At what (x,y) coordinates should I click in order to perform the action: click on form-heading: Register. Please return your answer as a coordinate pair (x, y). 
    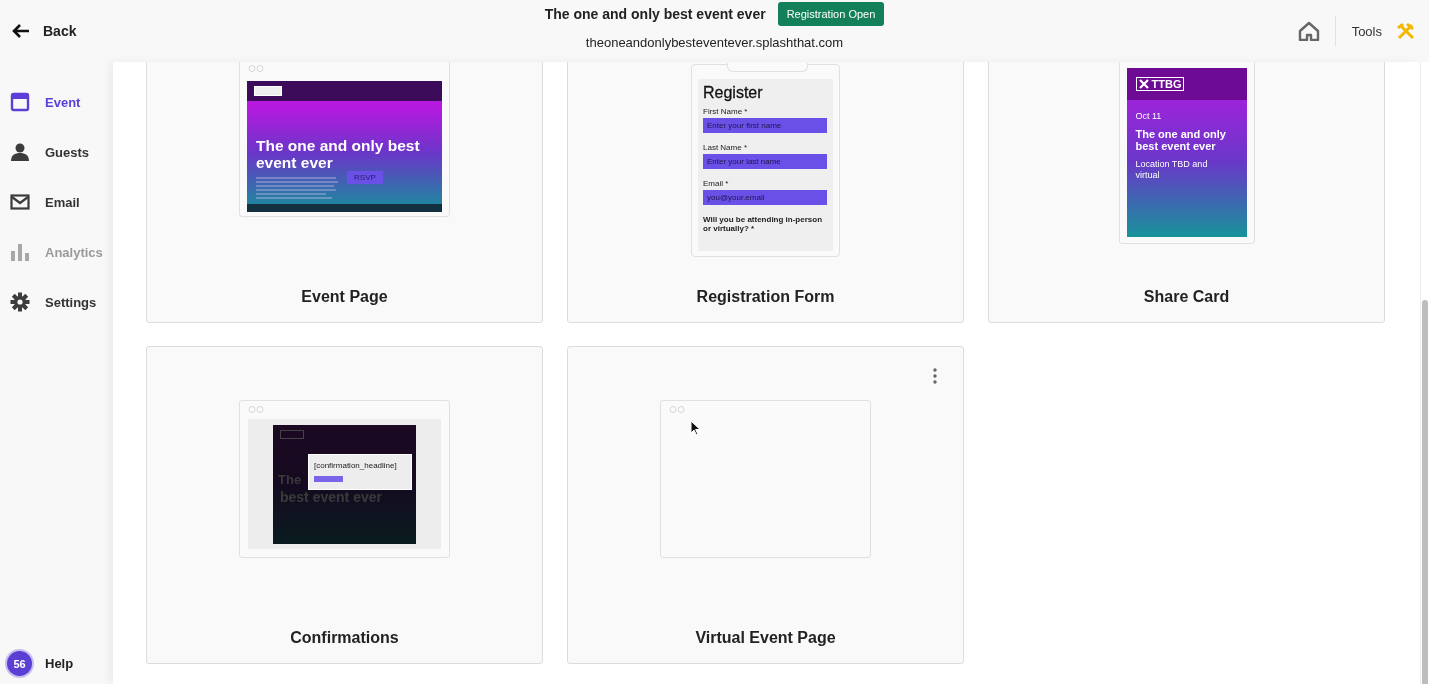
    Looking at the image, I should click on (733, 93).